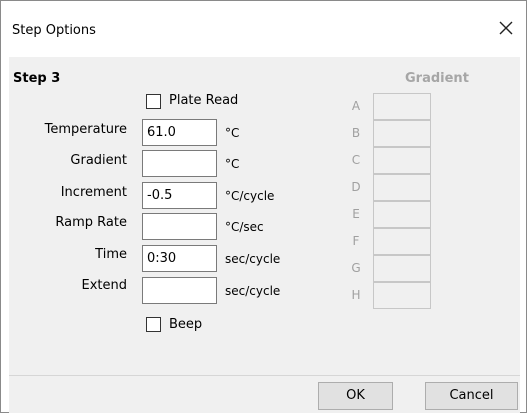 The height and width of the screenshot is (413, 527). I want to click on time-label: Time, so click(111, 254).